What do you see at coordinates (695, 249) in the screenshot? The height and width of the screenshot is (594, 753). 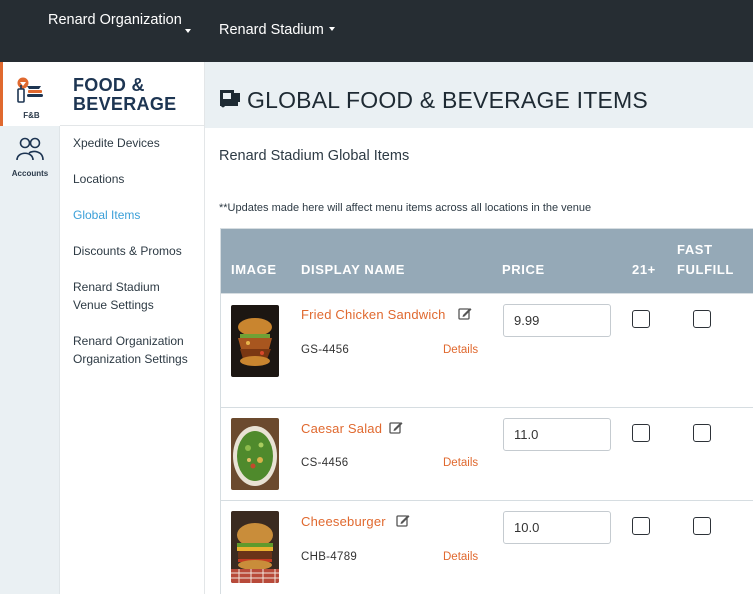 I see `column-header-fast-fulfill-line: FAST` at bounding box center [695, 249].